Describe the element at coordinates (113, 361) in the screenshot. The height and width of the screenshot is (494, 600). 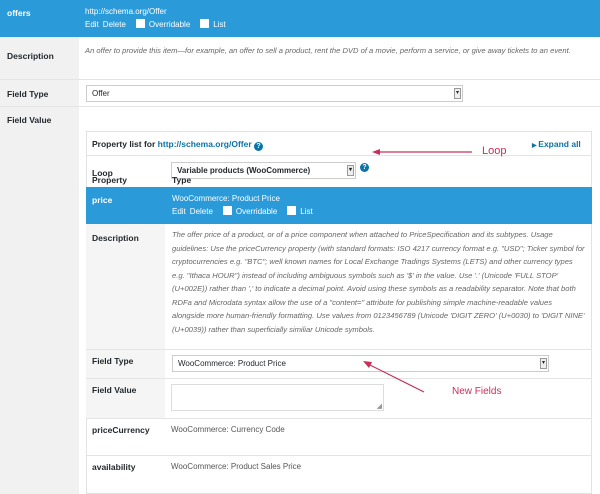
I see `price-field-type-label: Field Type` at that location.